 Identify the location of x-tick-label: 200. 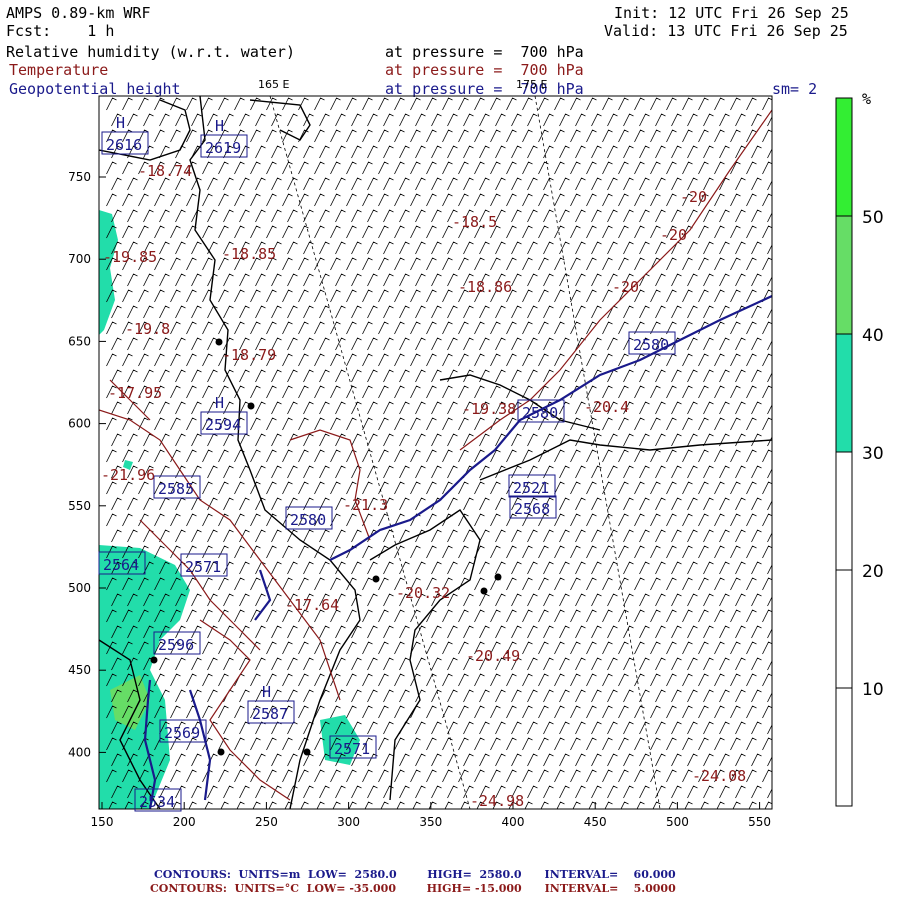
(184, 822).